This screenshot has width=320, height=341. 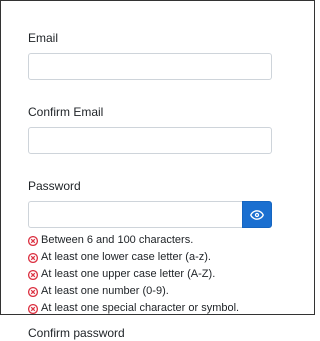 I want to click on show-password-button, so click(x=257, y=214).